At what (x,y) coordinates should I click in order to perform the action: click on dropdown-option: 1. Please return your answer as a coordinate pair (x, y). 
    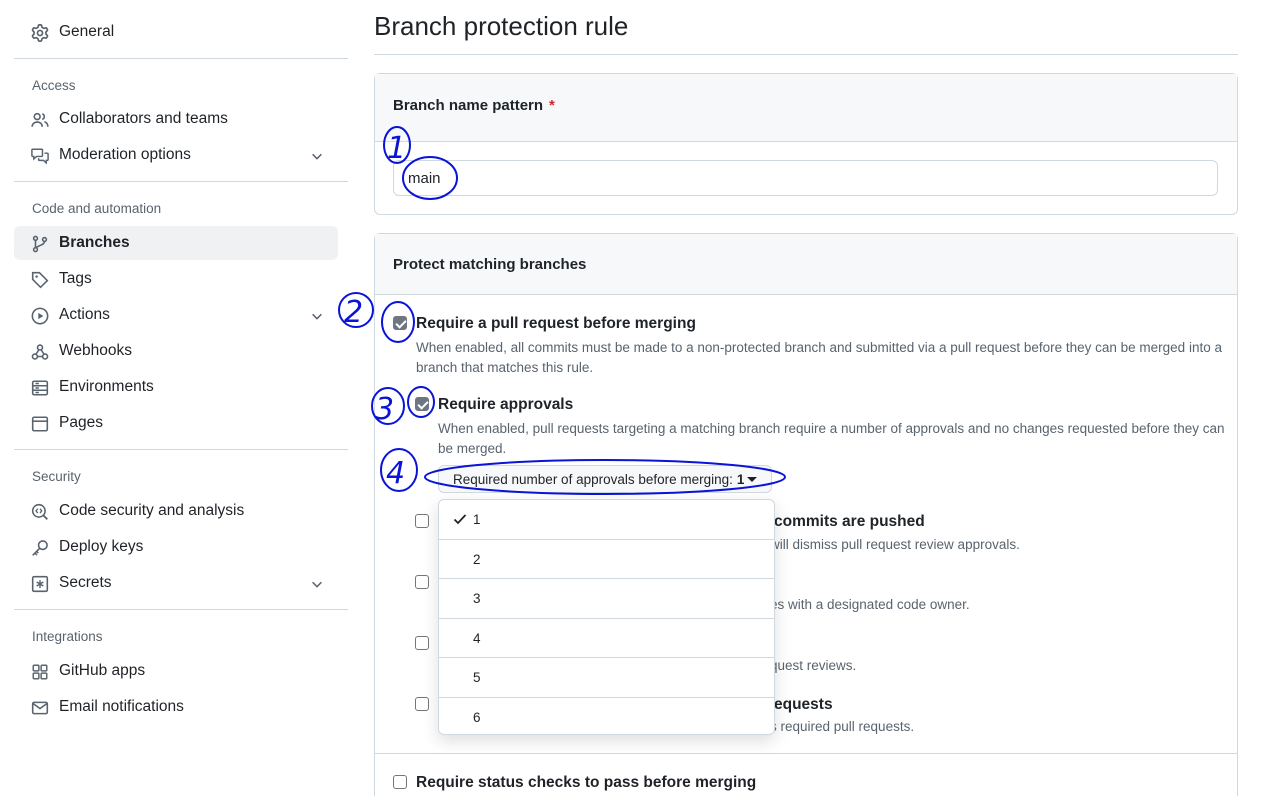
    Looking at the image, I should click on (606, 520).